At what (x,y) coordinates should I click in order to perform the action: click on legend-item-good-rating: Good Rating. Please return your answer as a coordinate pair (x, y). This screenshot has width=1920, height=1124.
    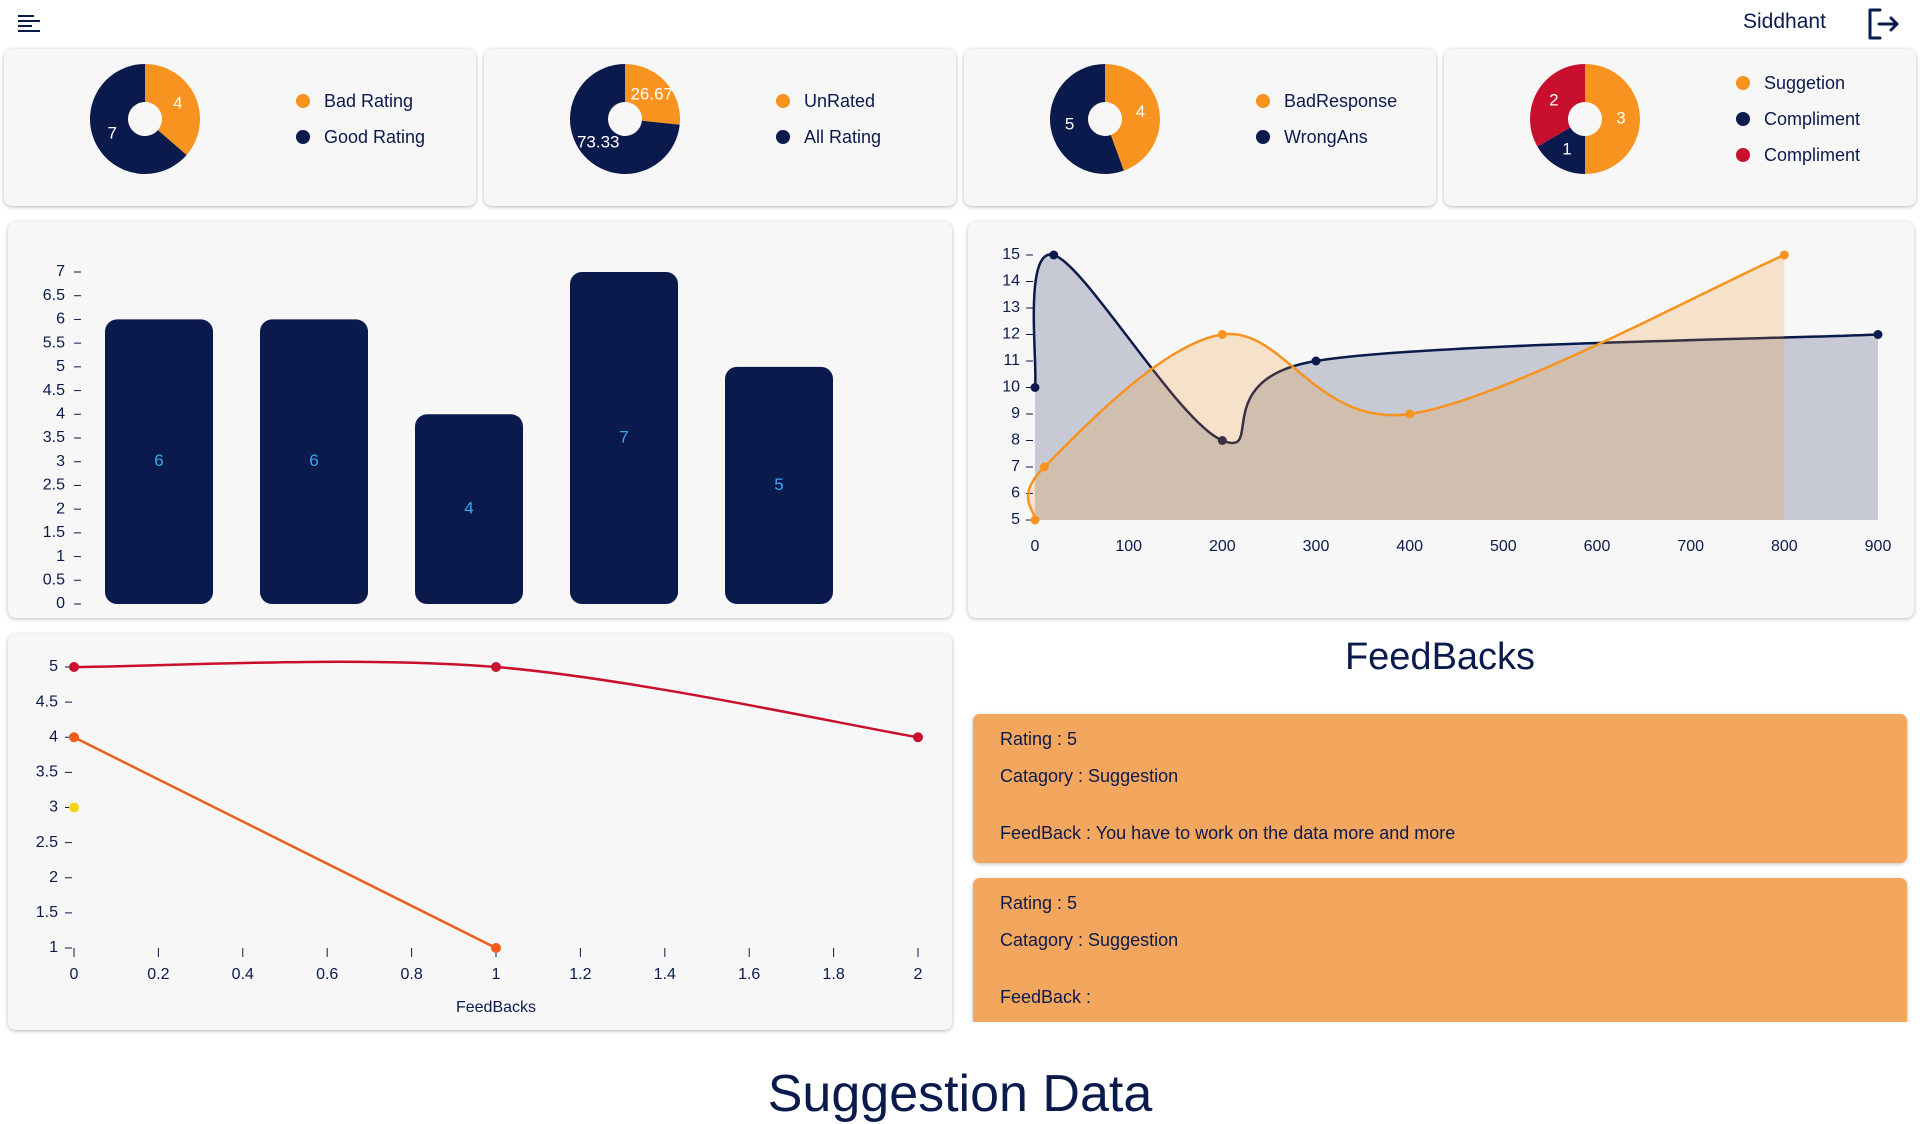
    Looking at the image, I should click on (360, 137).